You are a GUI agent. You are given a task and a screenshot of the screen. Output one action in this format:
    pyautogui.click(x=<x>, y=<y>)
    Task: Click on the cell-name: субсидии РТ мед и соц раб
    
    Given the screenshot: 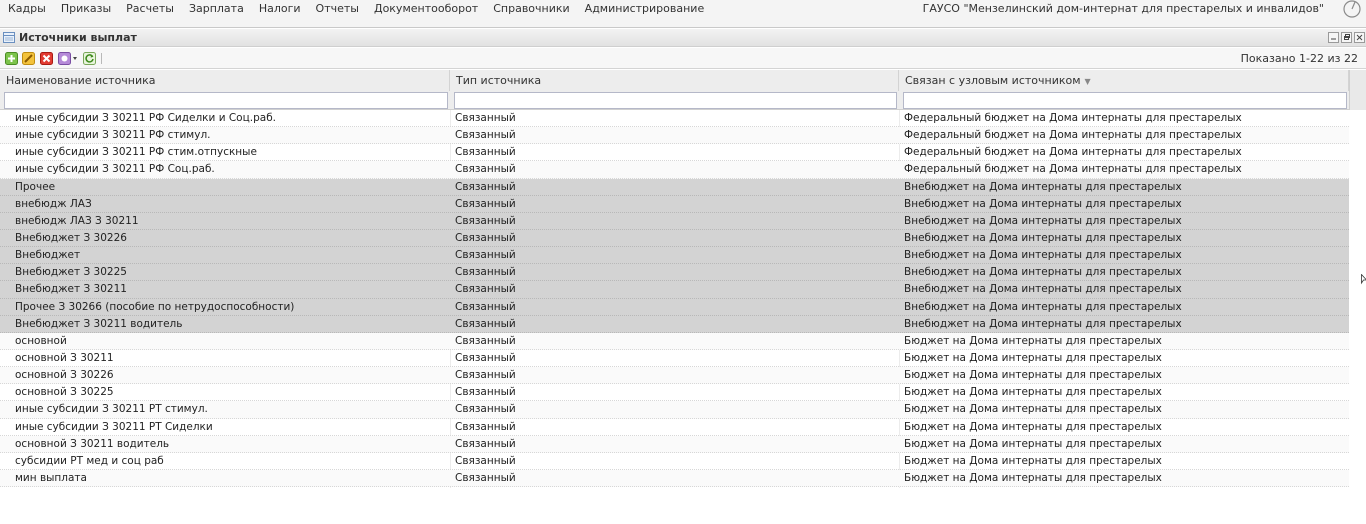 What is the action you would take?
    pyautogui.click(x=89, y=460)
    